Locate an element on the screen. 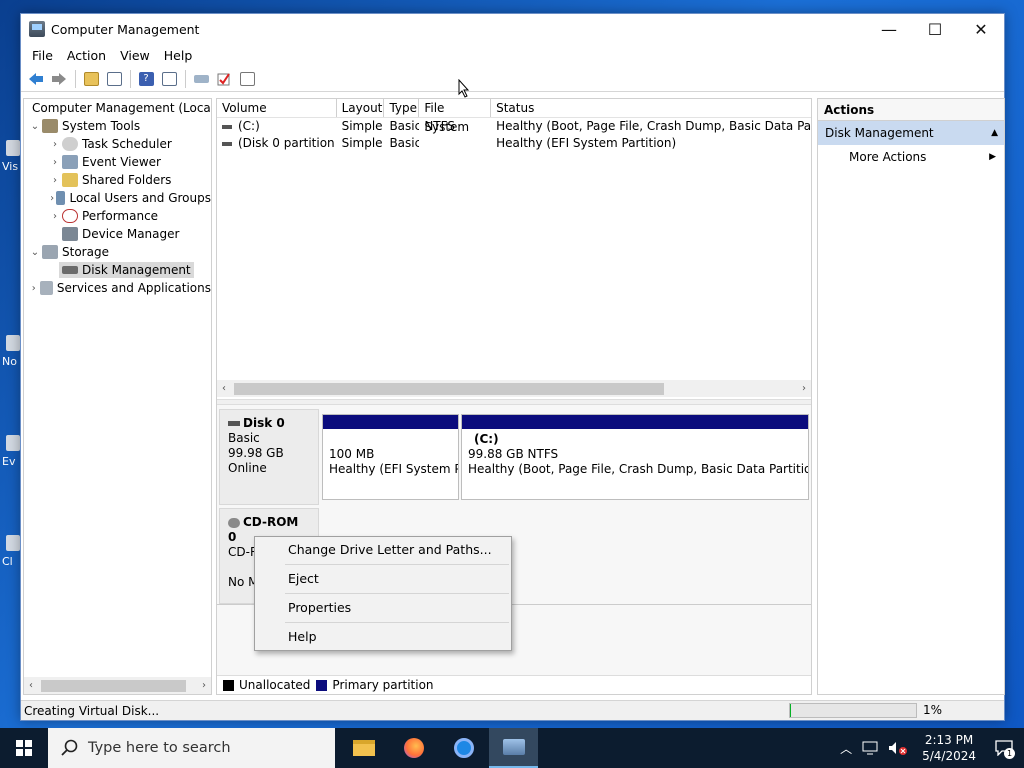 This screenshot has width=1024, height=768. device-manager-icon is located at coordinates (70, 234).